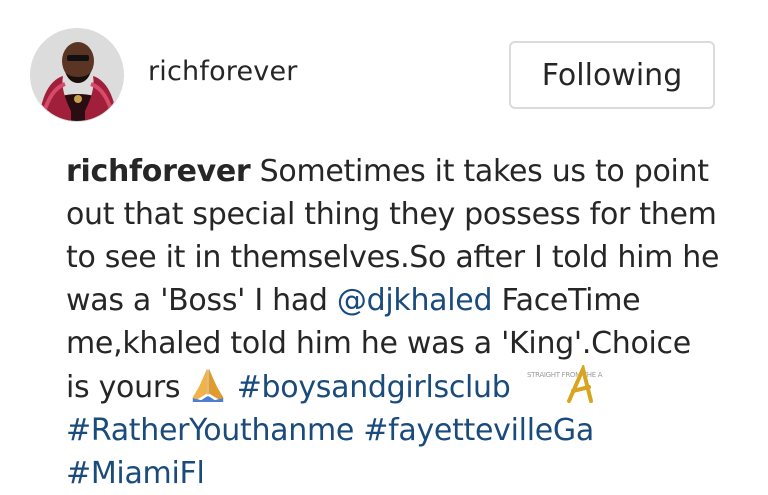  I want to click on hashtag-link: #fayettevilleGa, so click(478, 430).